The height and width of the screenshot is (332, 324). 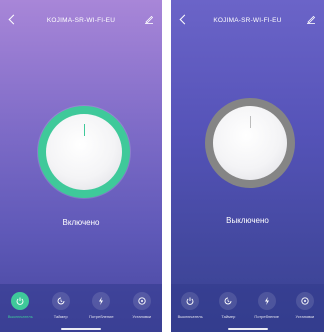 What do you see at coordinates (81, 222) in the screenshot?
I see `power-state-label: Включено` at bounding box center [81, 222].